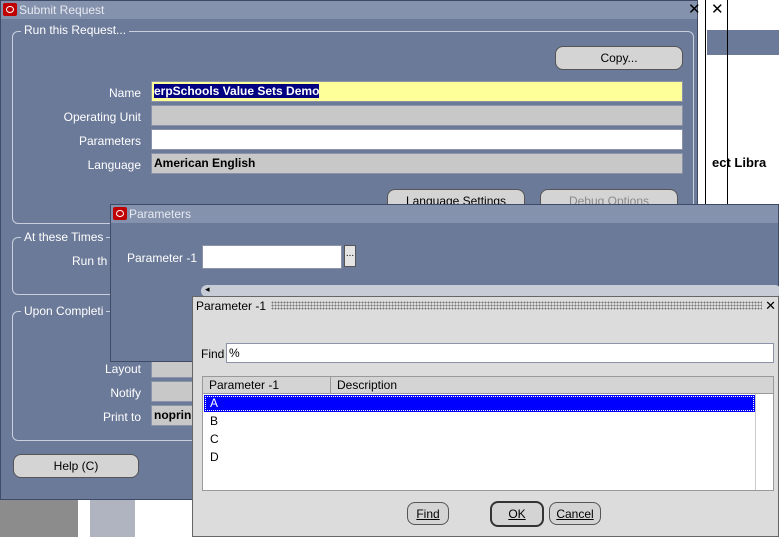  I want to click on find-button: Find, so click(428, 513).